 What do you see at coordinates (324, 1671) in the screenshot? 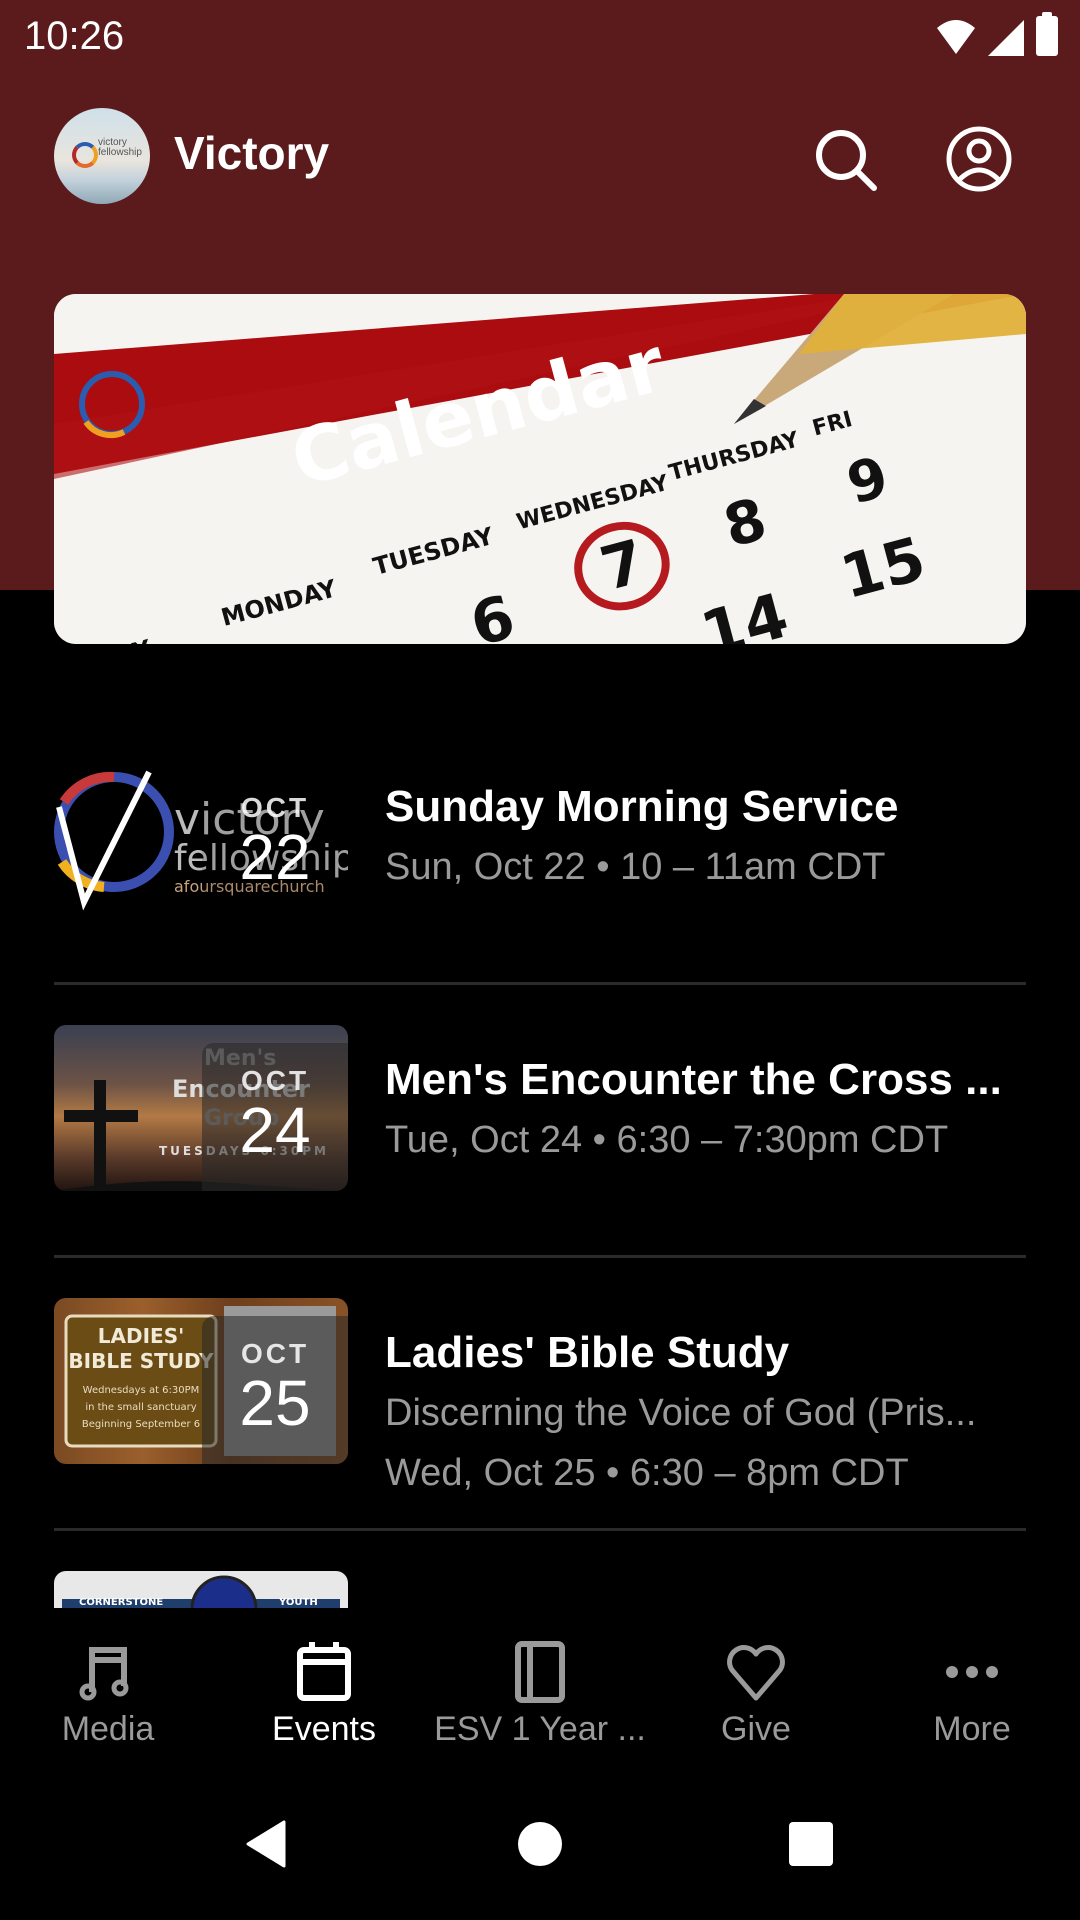
I see `calendar-icon` at bounding box center [324, 1671].